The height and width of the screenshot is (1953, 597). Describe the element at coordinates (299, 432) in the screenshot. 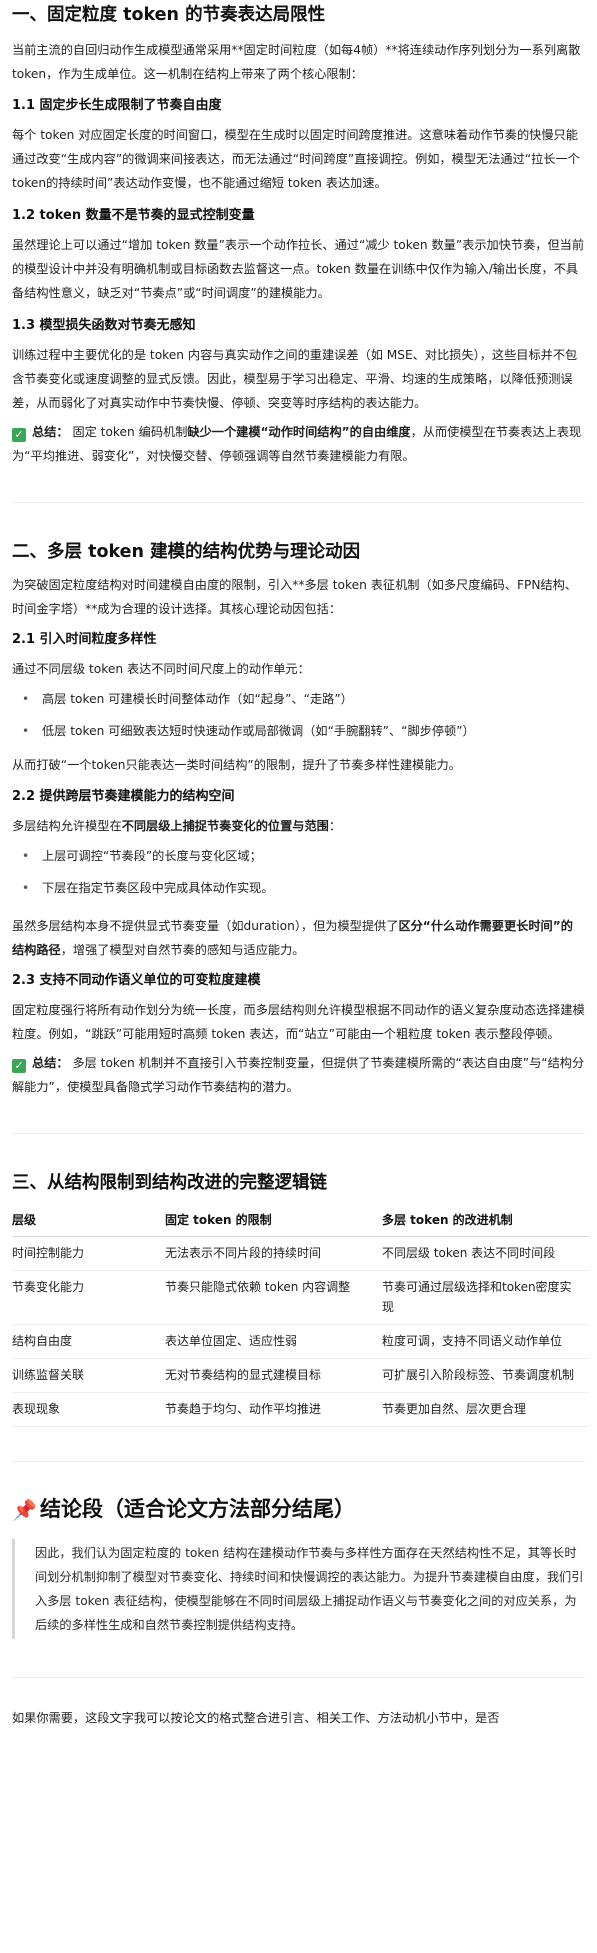

I see `summary-text-bold: 缺少一个建模“动作时间结构”的自由维度` at that location.